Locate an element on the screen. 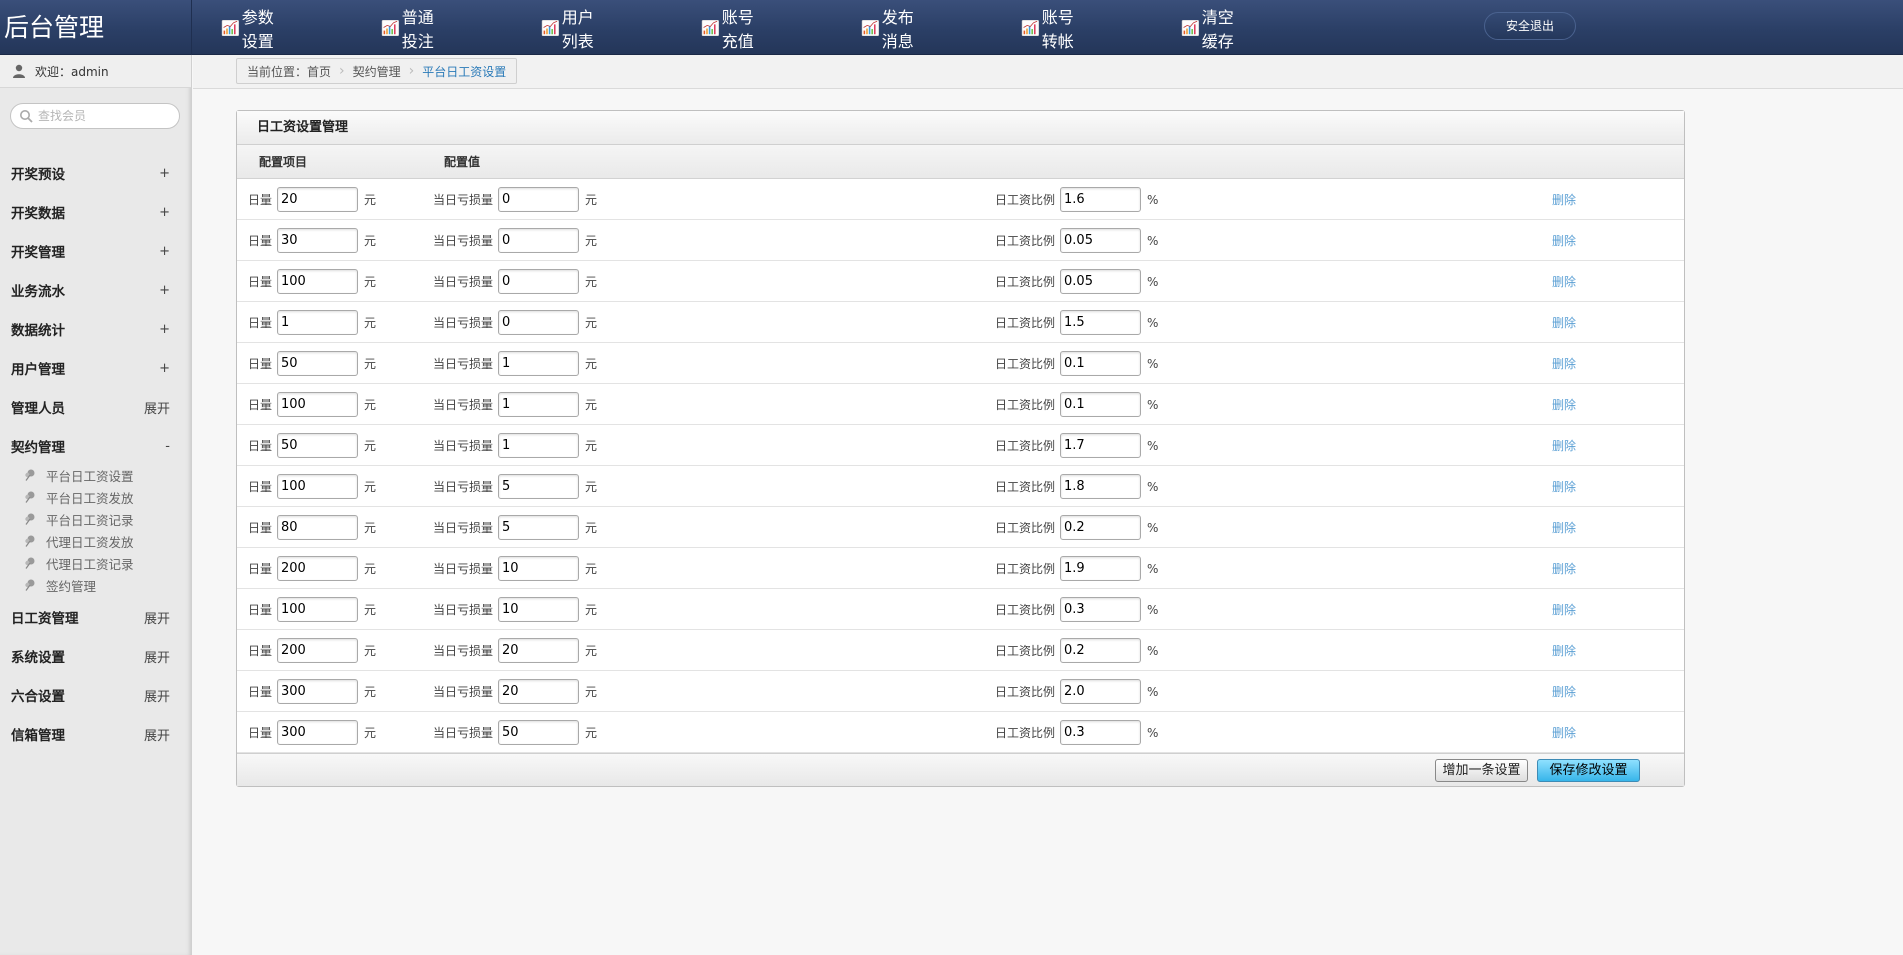  sidebar-menu-item: 数据统计 + is located at coordinates (96, 329).